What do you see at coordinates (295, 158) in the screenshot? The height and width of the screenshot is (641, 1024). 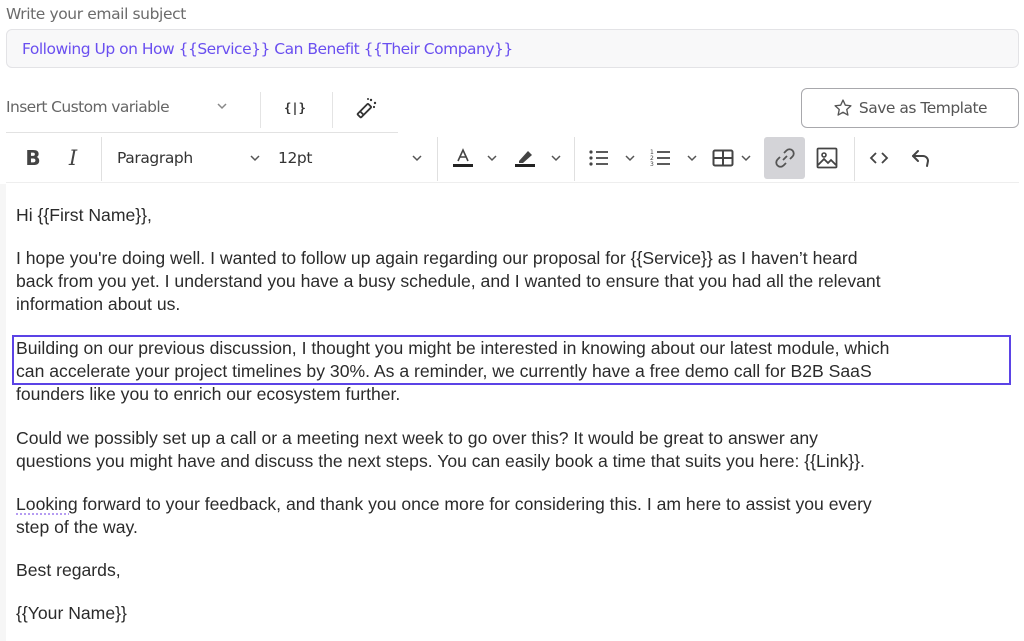 I see `font-size-value: 12pt` at bounding box center [295, 158].